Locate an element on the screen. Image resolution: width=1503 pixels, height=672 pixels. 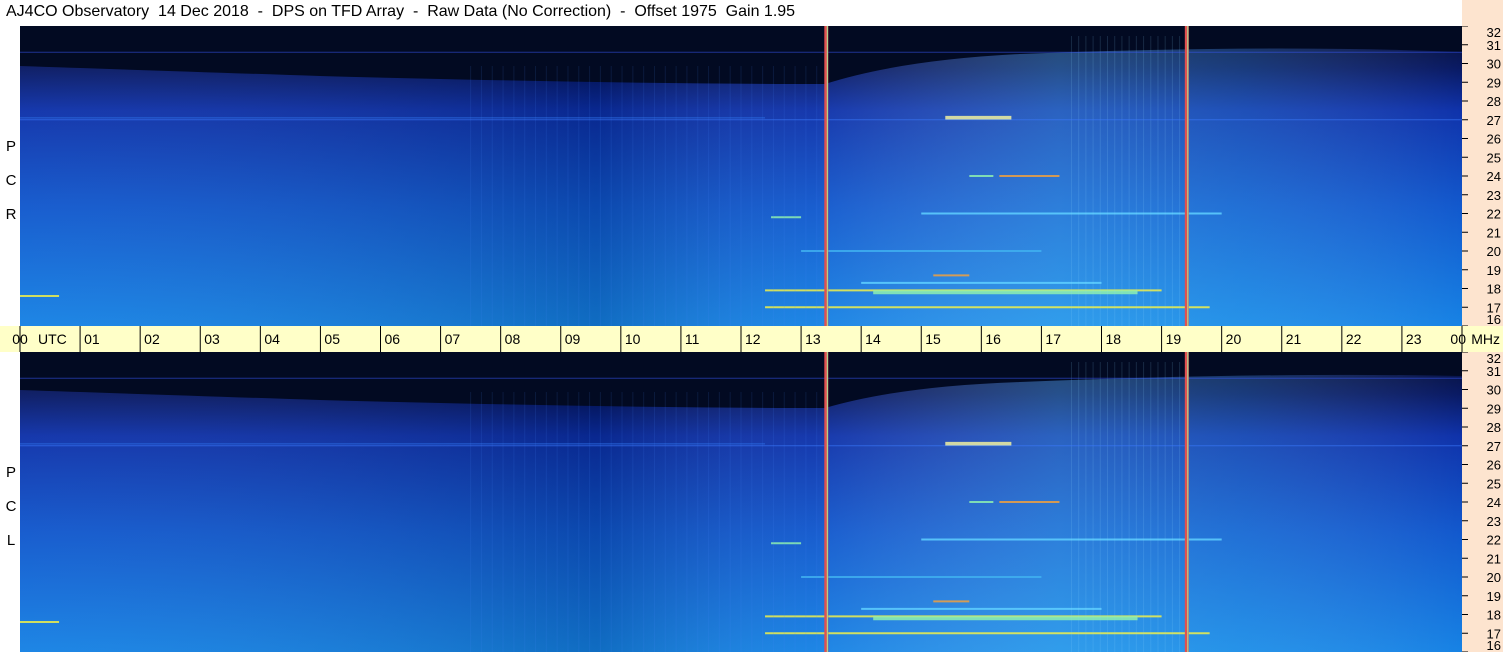
rcp-label: P C R is located at coordinates (11, 181).